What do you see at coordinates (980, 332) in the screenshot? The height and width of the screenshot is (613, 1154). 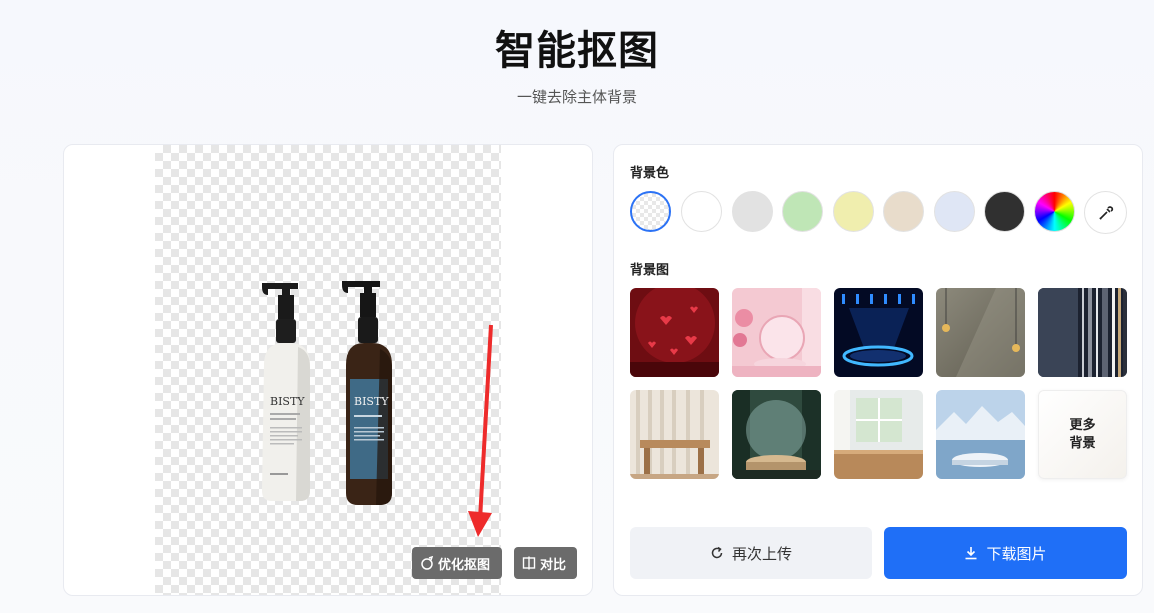 I see `bg-thumb-olive-wall-lamps` at bounding box center [980, 332].